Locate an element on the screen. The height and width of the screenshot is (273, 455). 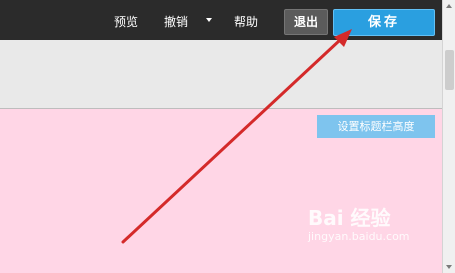
watermark: Bai 经验 jingyan.baidu.com is located at coordinates (368, 228).